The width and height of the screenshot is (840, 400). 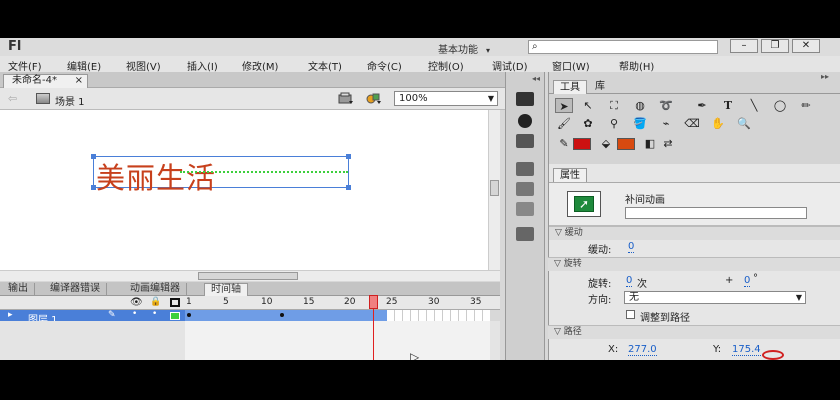 What do you see at coordinates (10, 315) in the screenshot?
I see `layer-type-icon: ▸` at bounding box center [10, 315].